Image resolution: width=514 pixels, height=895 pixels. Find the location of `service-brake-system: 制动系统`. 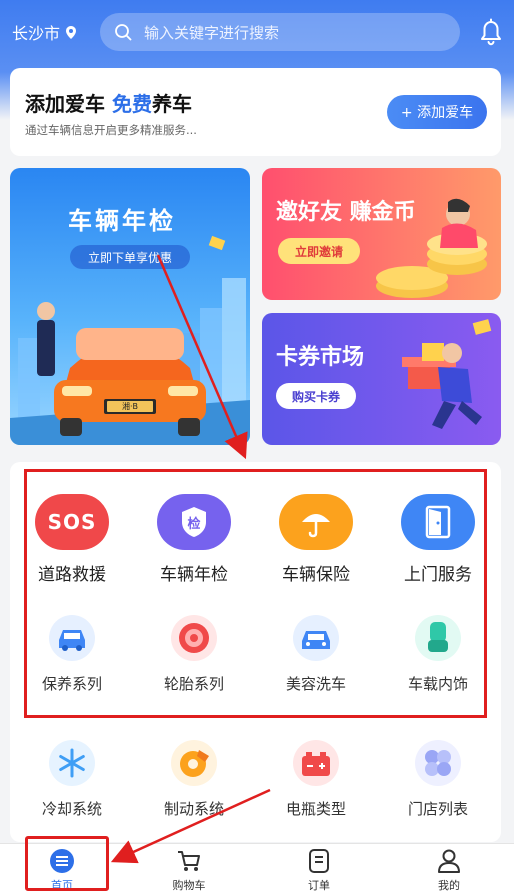

service-brake-system: 制动系统 is located at coordinates (194, 779).